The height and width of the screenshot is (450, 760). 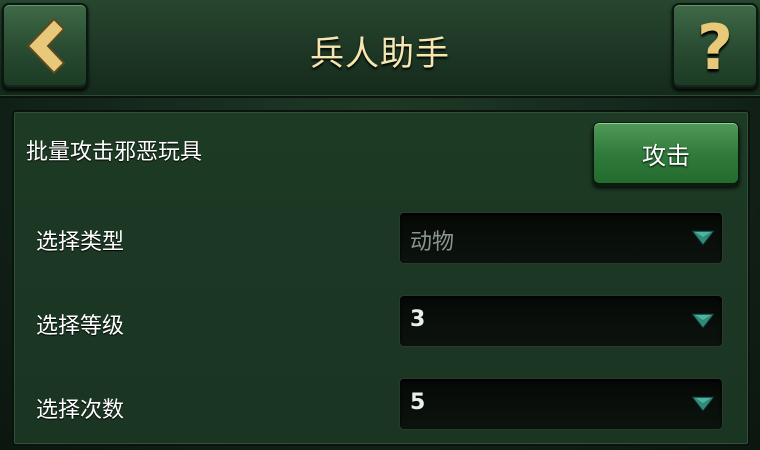 I want to click on level-dropdown: 3, so click(x=561, y=321).